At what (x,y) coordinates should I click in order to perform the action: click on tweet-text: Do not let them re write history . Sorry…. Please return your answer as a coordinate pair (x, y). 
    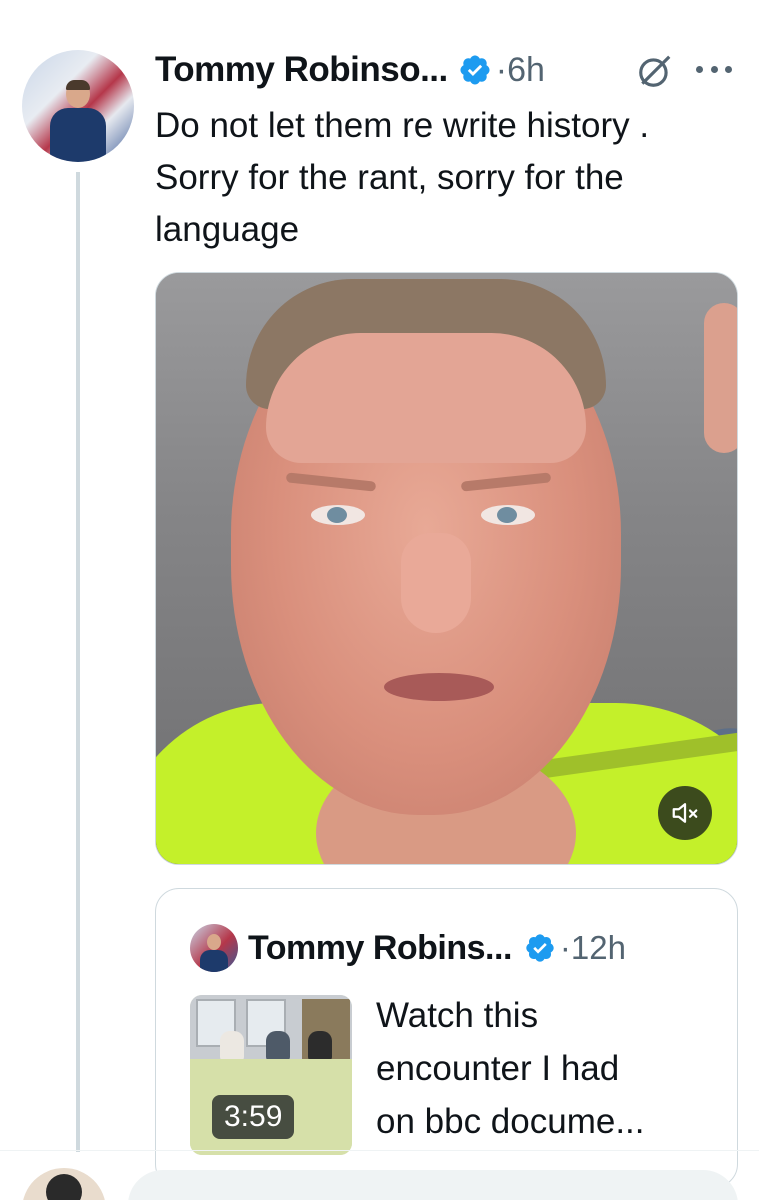
    Looking at the image, I should click on (402, 177).